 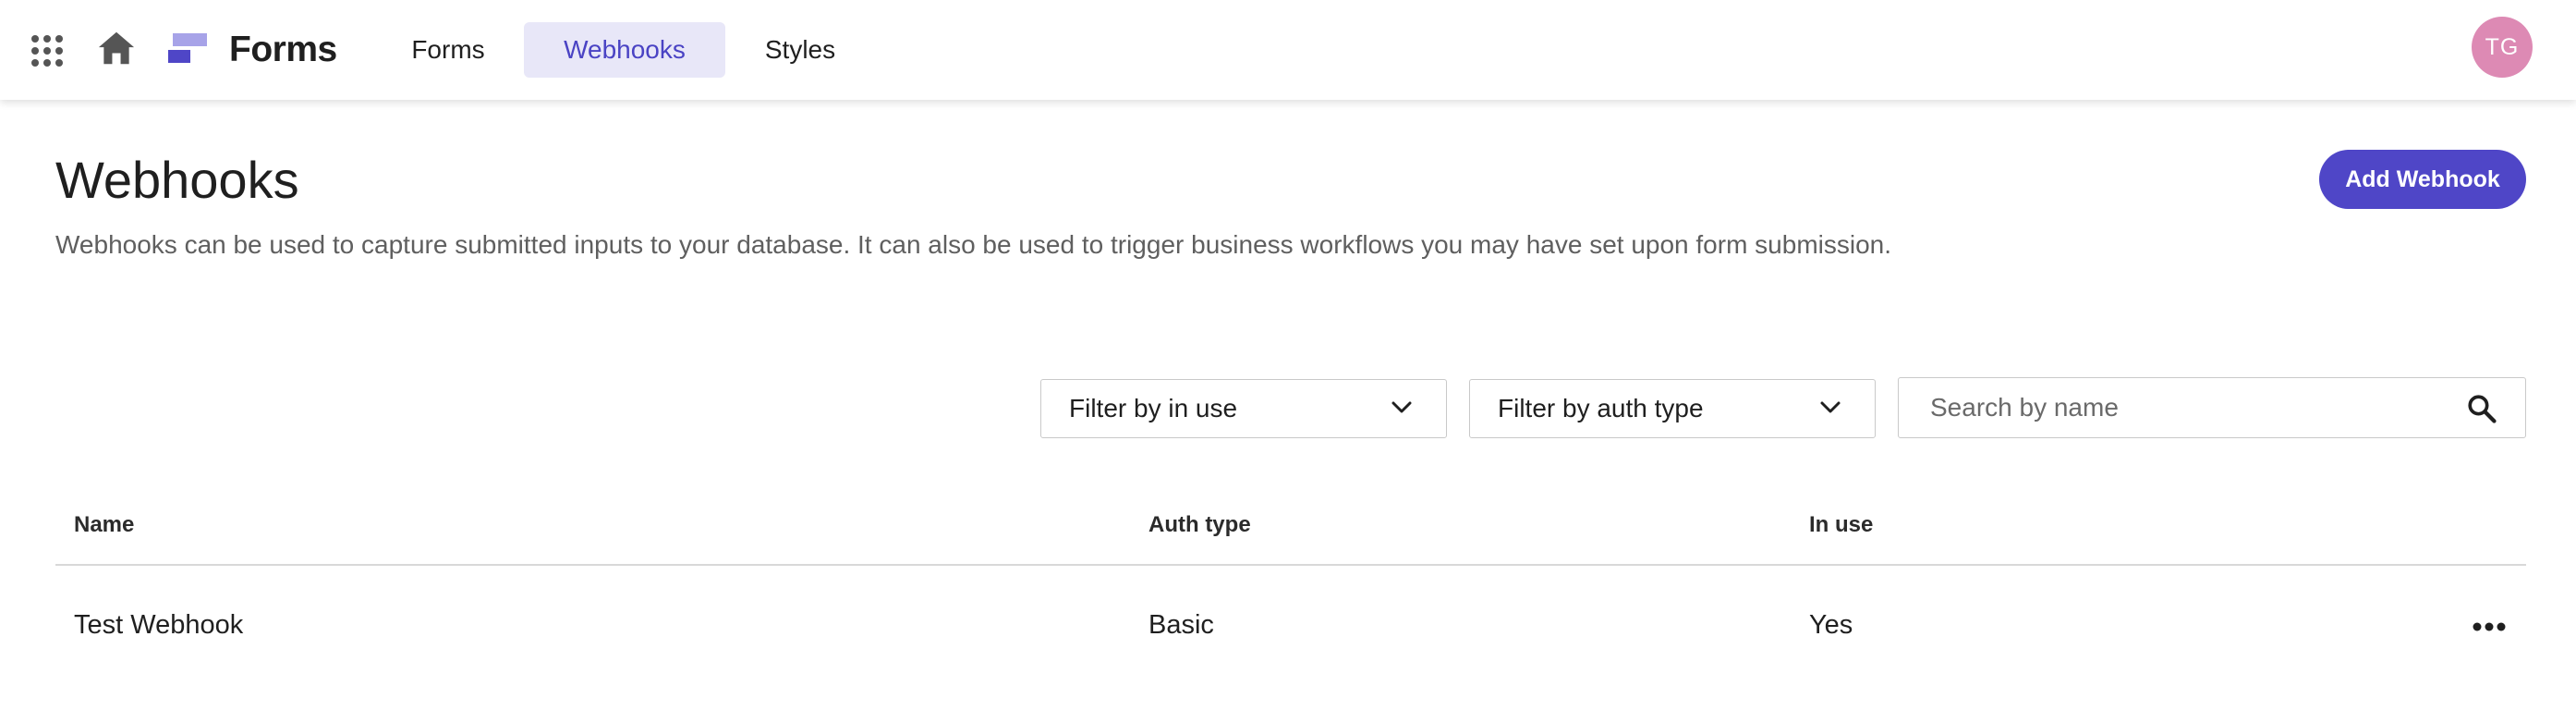 What do you see at coordinates (1243, 408) in the screenshot?
I see `filter-in-use-dropdown: Filter by in use` at bounding box center [1243, 408].